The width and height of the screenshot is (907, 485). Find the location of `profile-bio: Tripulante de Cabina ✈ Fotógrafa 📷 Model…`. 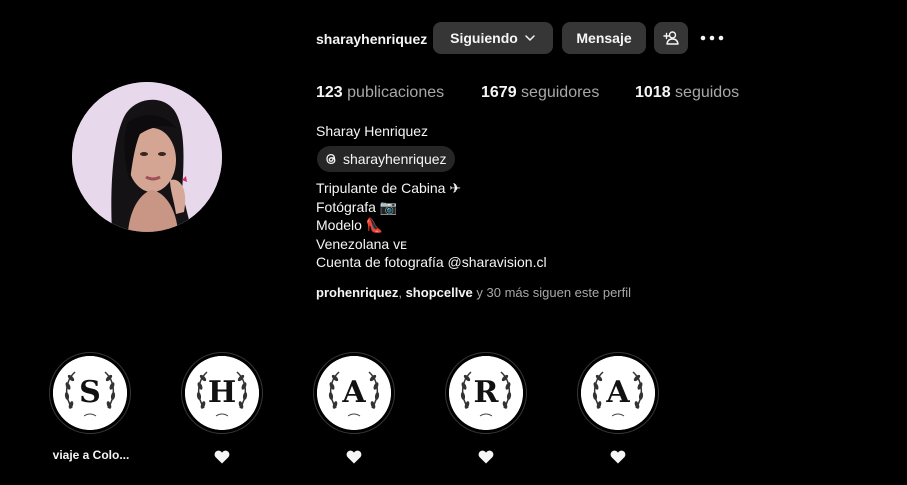

profile-bio: Tripulante de Cabina ✈ Fotógrafa 📷 Model… is located at coordinates (431, 225).